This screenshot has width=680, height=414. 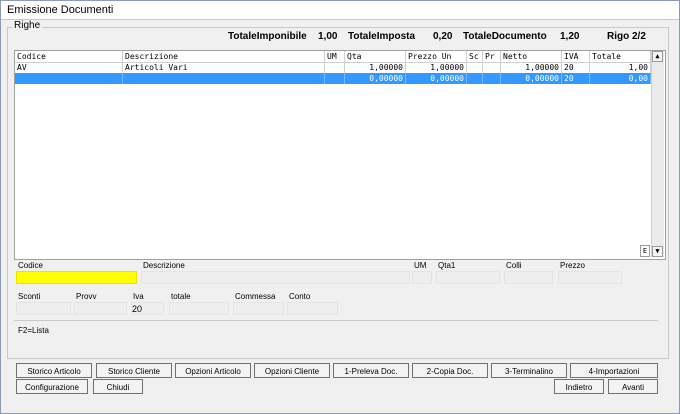 What do you see at coordinates (447, 265) in the screenshot?
I see `qta1-label: Qta1` at bounding box center [447, 265].